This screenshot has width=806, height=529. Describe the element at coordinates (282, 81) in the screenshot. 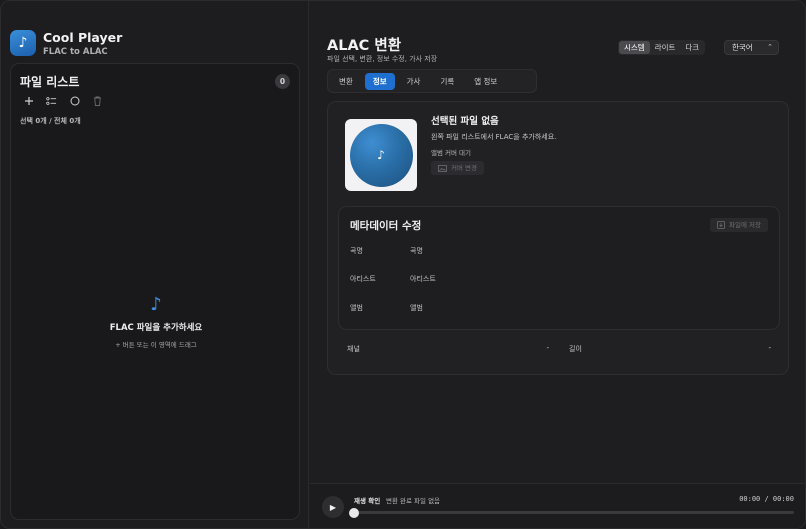

I see `file-count-badge: 0` at that location.